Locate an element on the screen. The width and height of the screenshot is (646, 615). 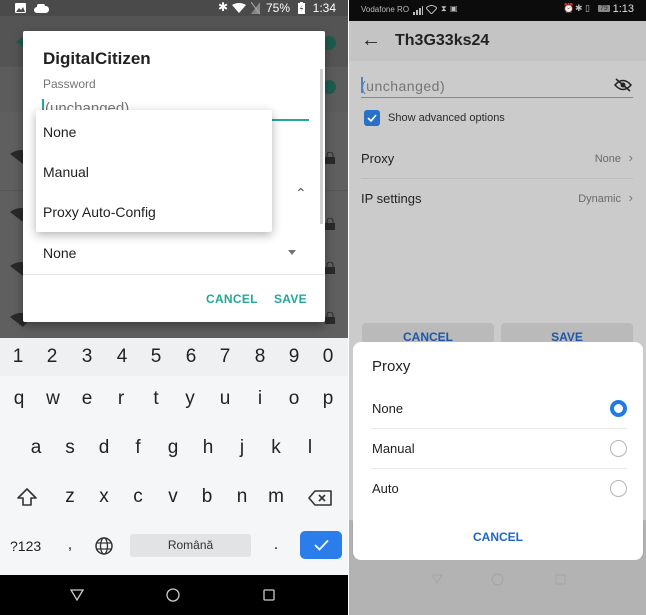
checkmark-icon is located at coordinates (372, 118).